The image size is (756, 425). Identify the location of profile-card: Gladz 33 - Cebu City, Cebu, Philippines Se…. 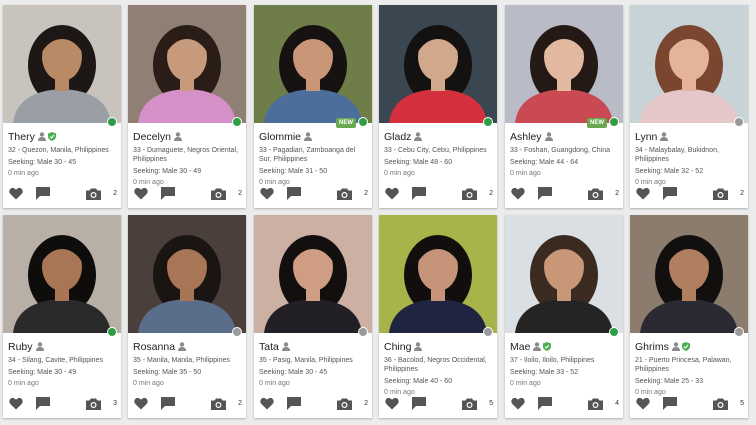
(438, 106).